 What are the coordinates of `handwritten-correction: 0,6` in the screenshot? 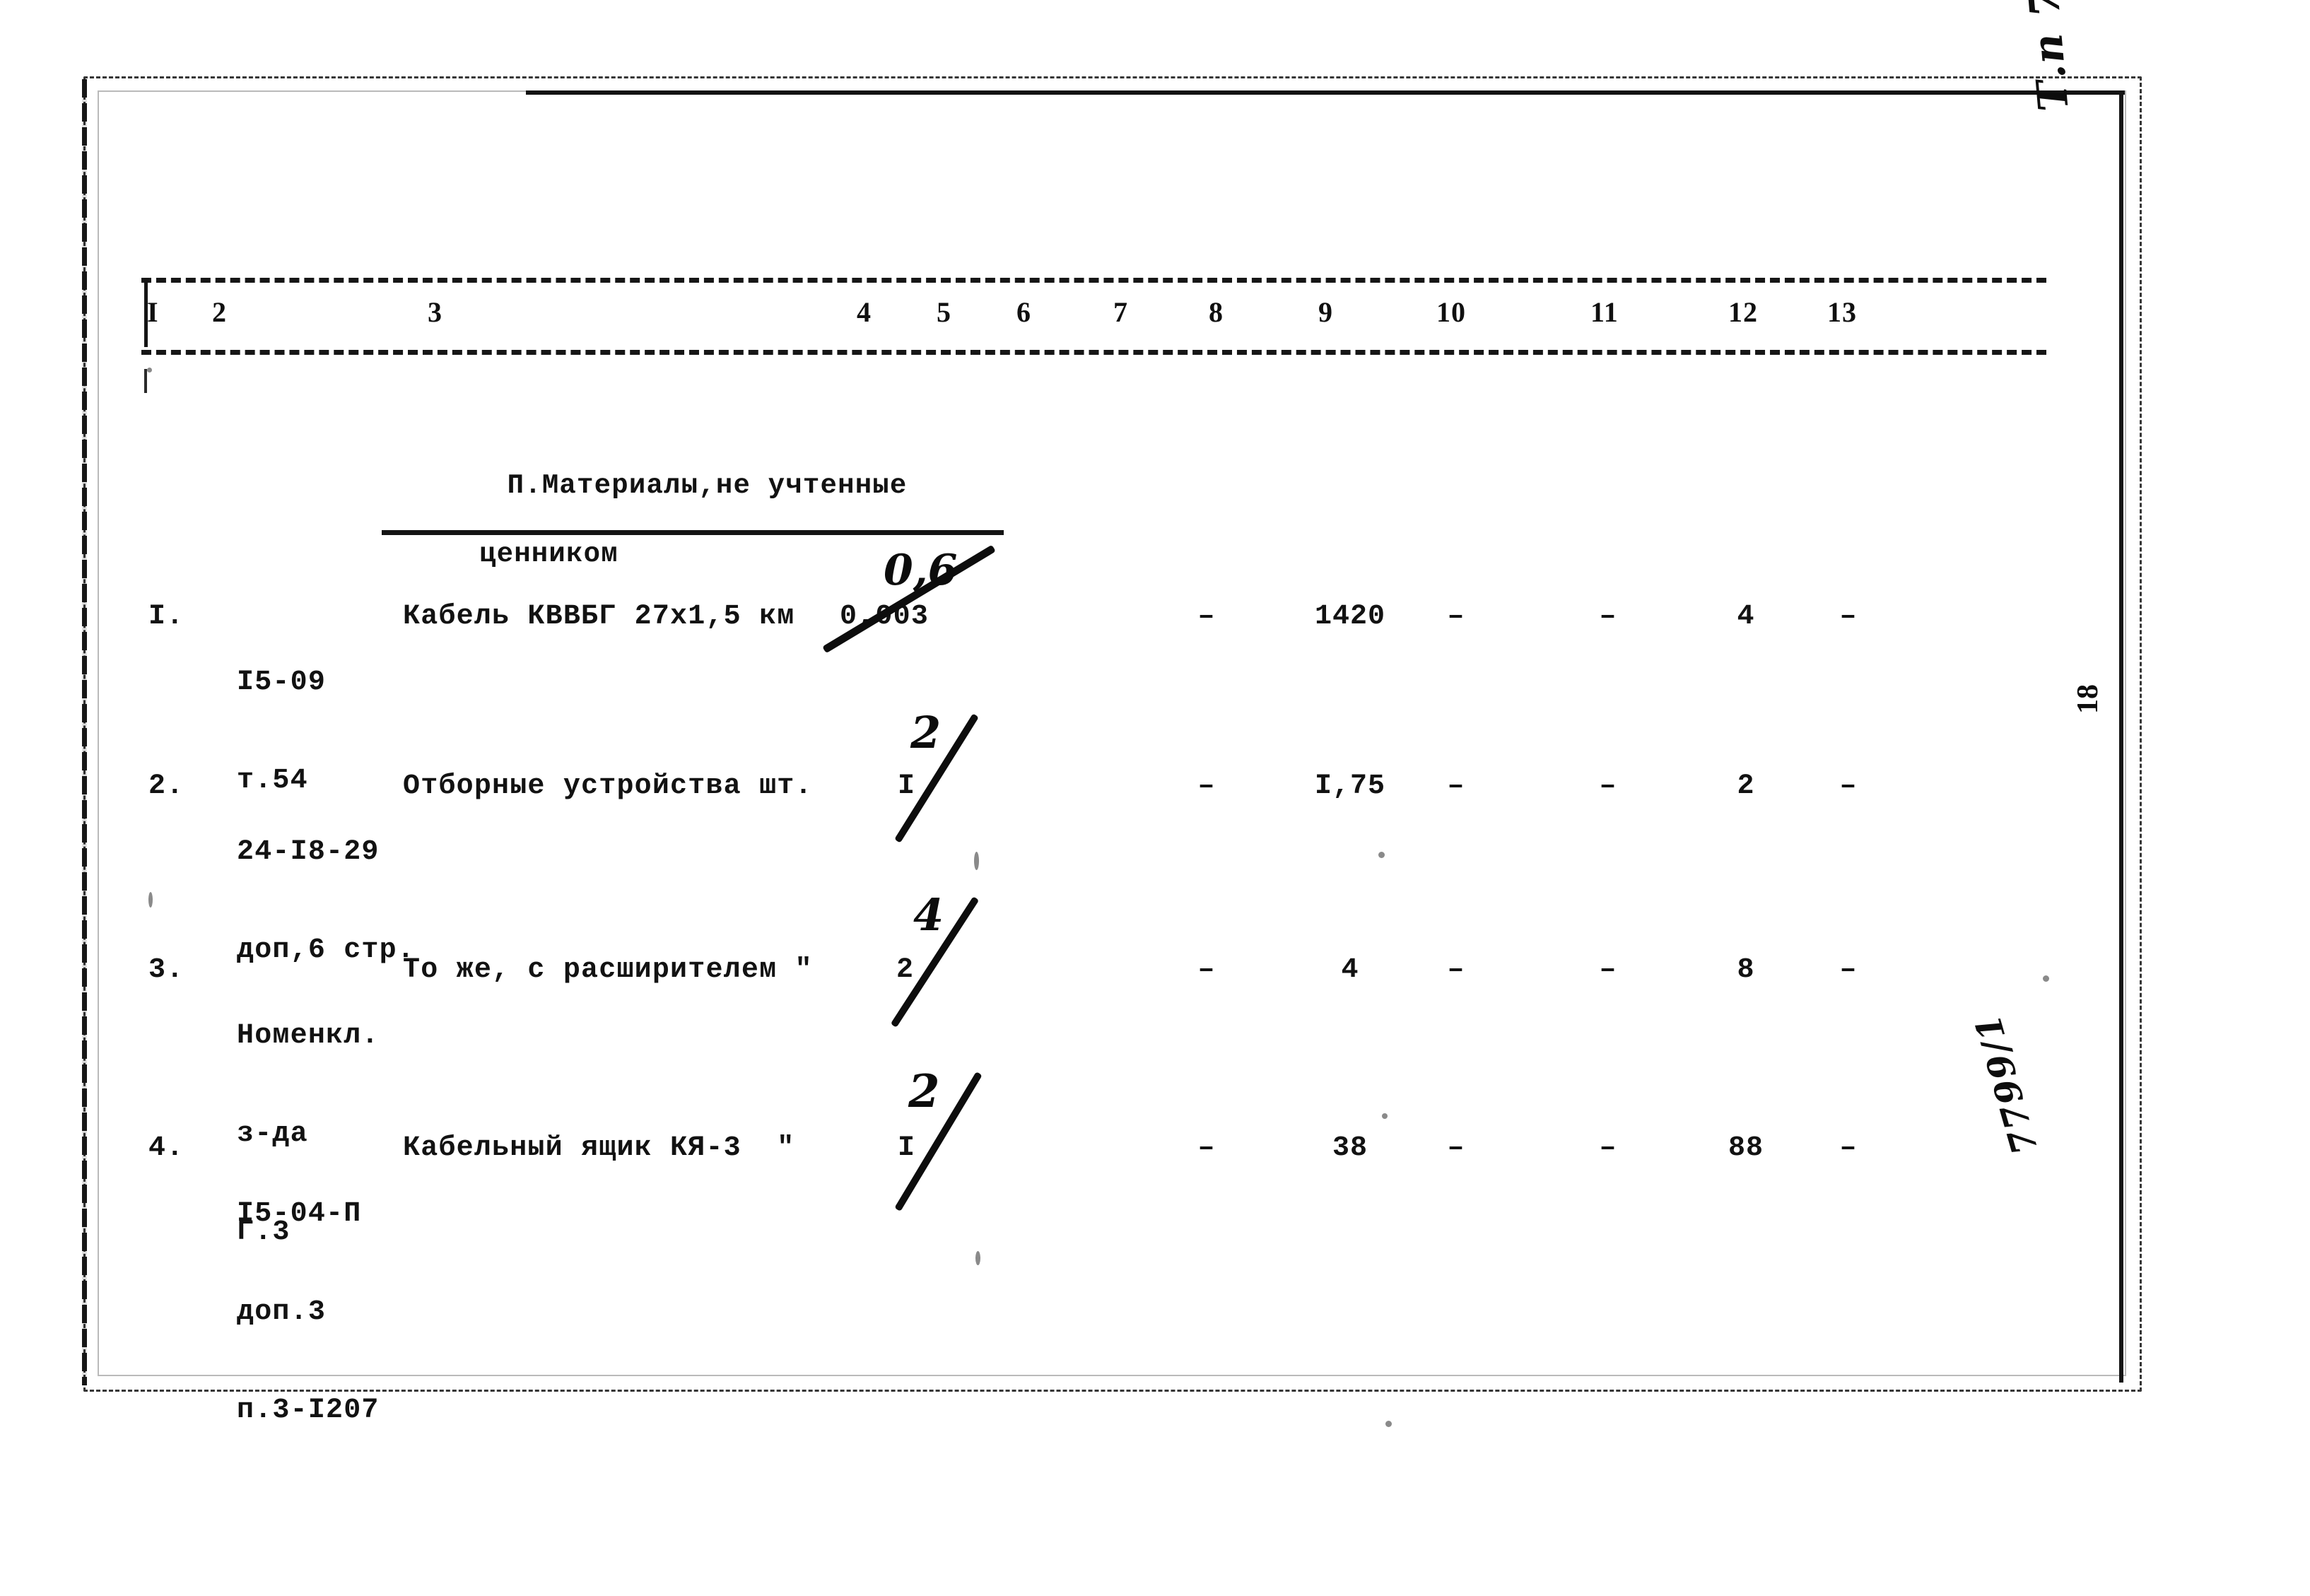 It's located at (921, 570).